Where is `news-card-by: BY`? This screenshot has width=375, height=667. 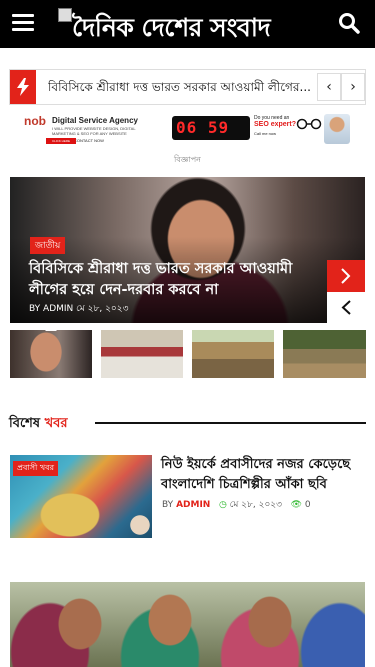 news-card-by: BY is located at coordinates (168, 505).